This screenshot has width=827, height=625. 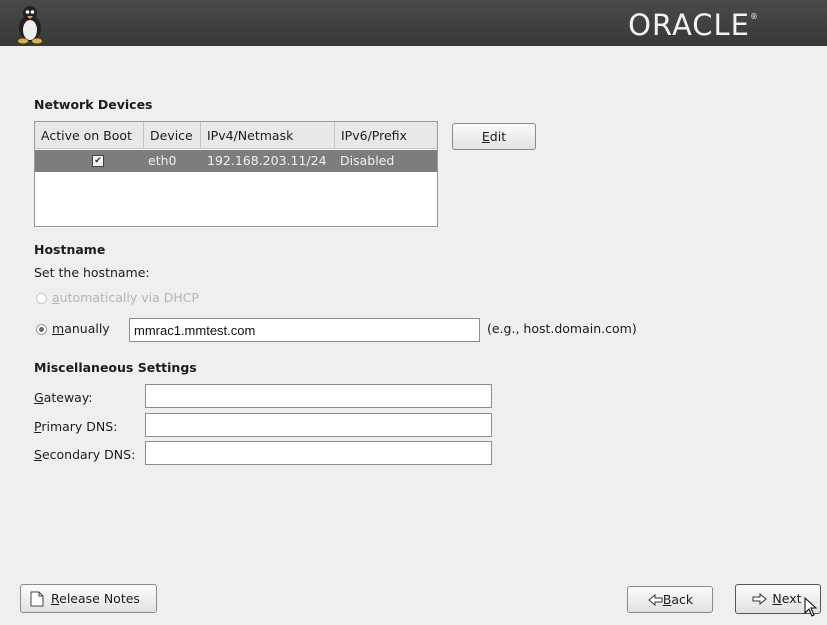 What do you see at coordinates (811, 607) in the screenshot?
I see `mouse-cursor-icon` at bounding box center [811, 607].